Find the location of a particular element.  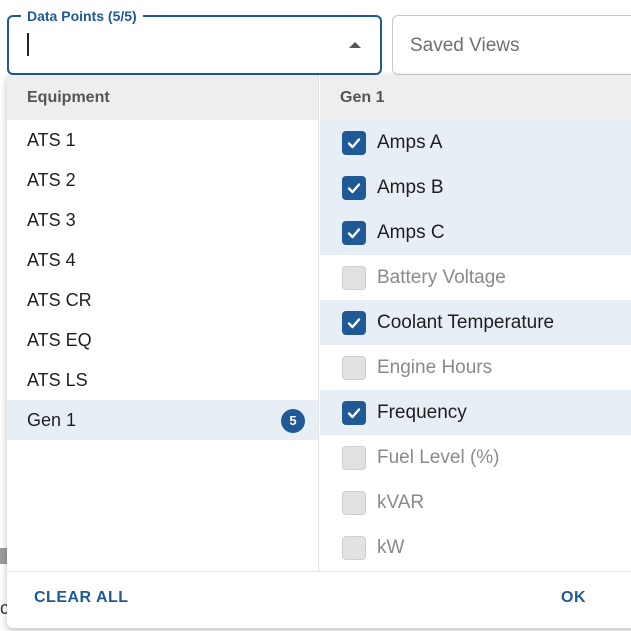

equipment-header: Equipment is located at coordinates (162, 97).